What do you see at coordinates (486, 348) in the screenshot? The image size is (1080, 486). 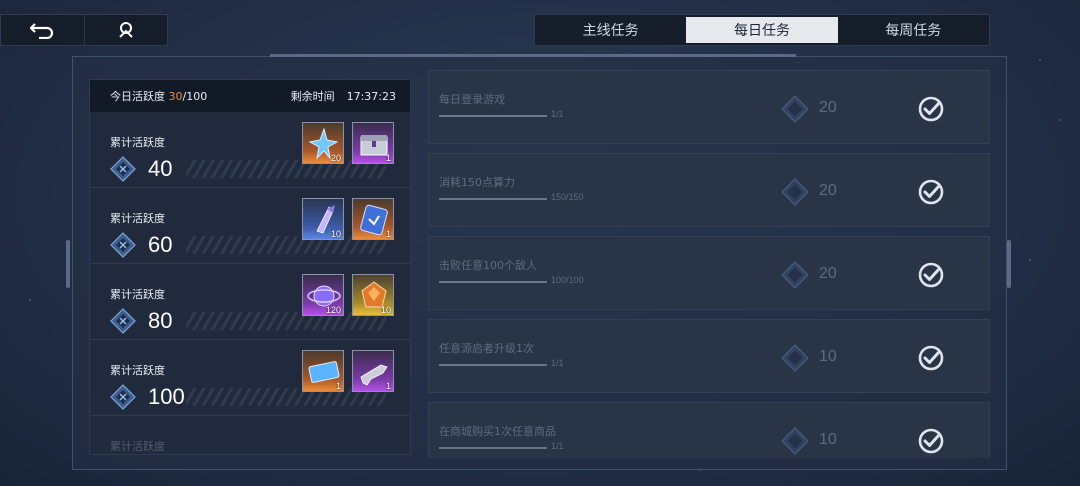 I see `task-name: 任意源启者升级1次` at bounding box center [486, 348].